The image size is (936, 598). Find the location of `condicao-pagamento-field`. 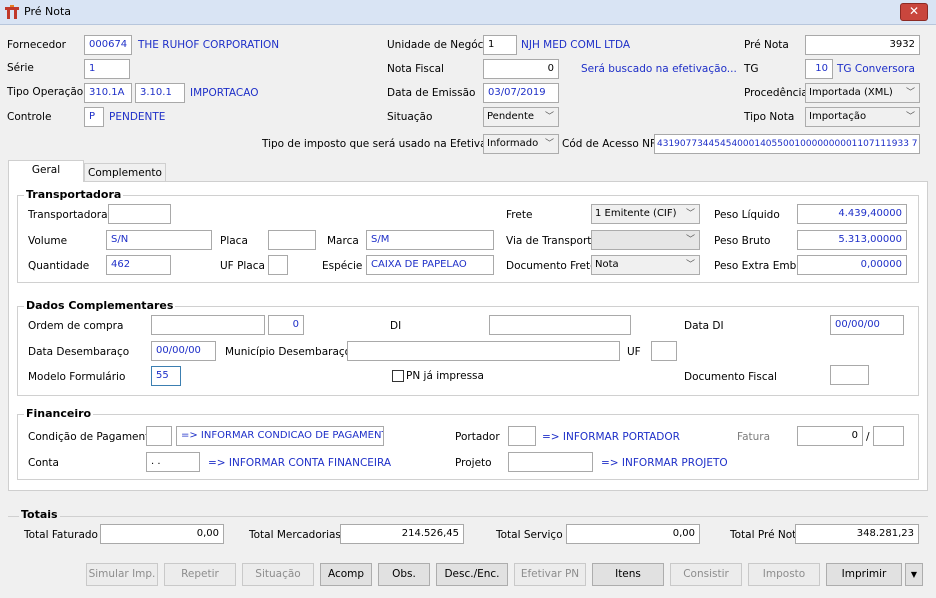

condicao-pagamento-field is located at coordinates (159, 436).